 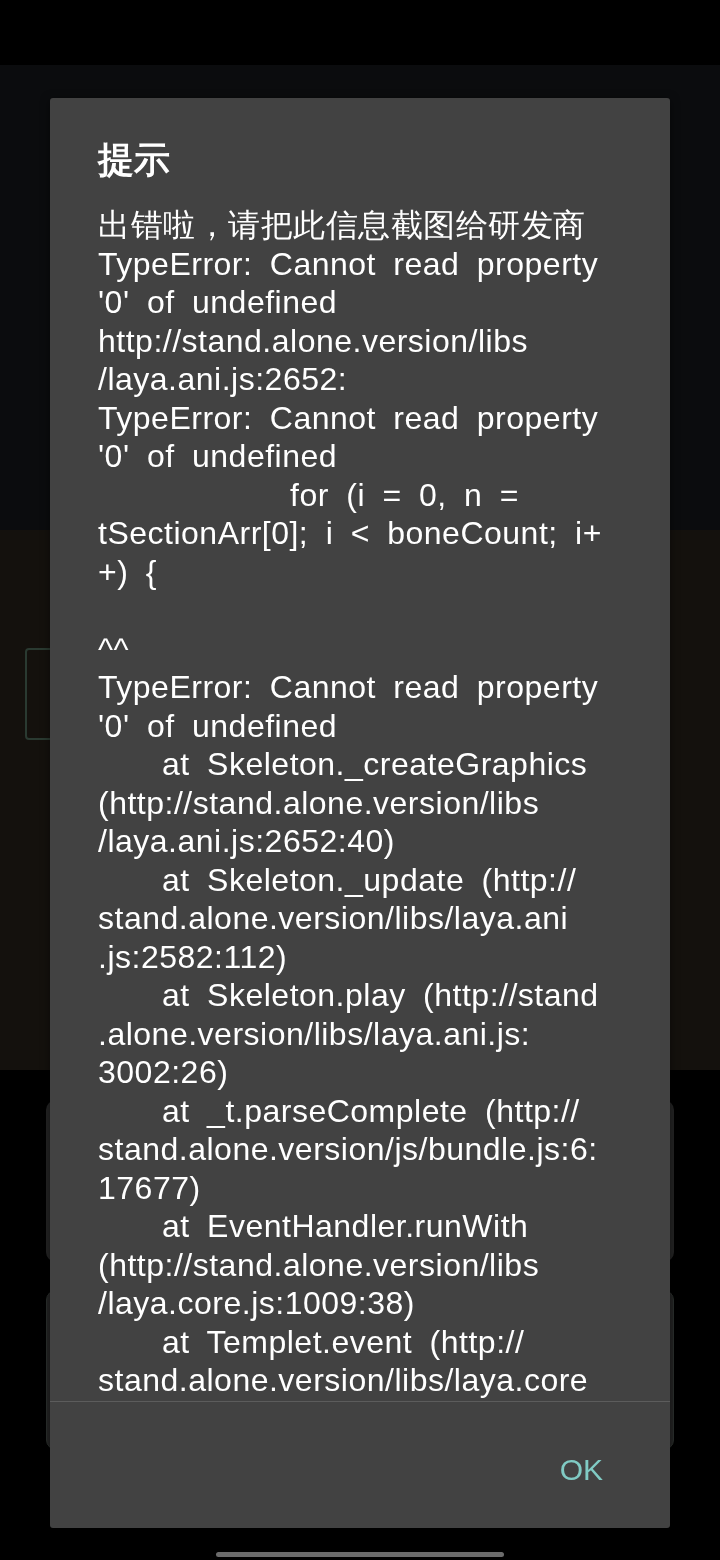 I want to click on stack-trace-line: at Skeleton.play (http://stand .alone.version/libs/laya.ani.js: 3002:26), so click(x=349, y=1034).